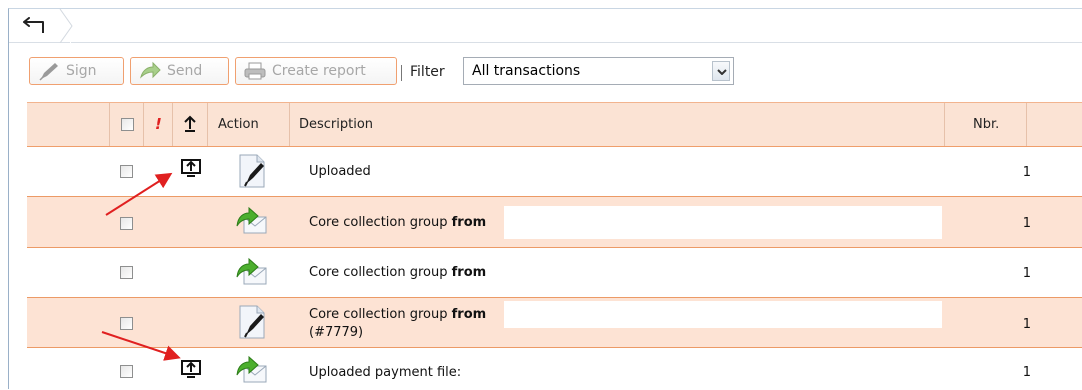 This screenshot has height=390, width=1082. What do you see at coordinates (150, 70) in the screenshot?
I see `send-arrow-icon` at bounding box center [150, 70].